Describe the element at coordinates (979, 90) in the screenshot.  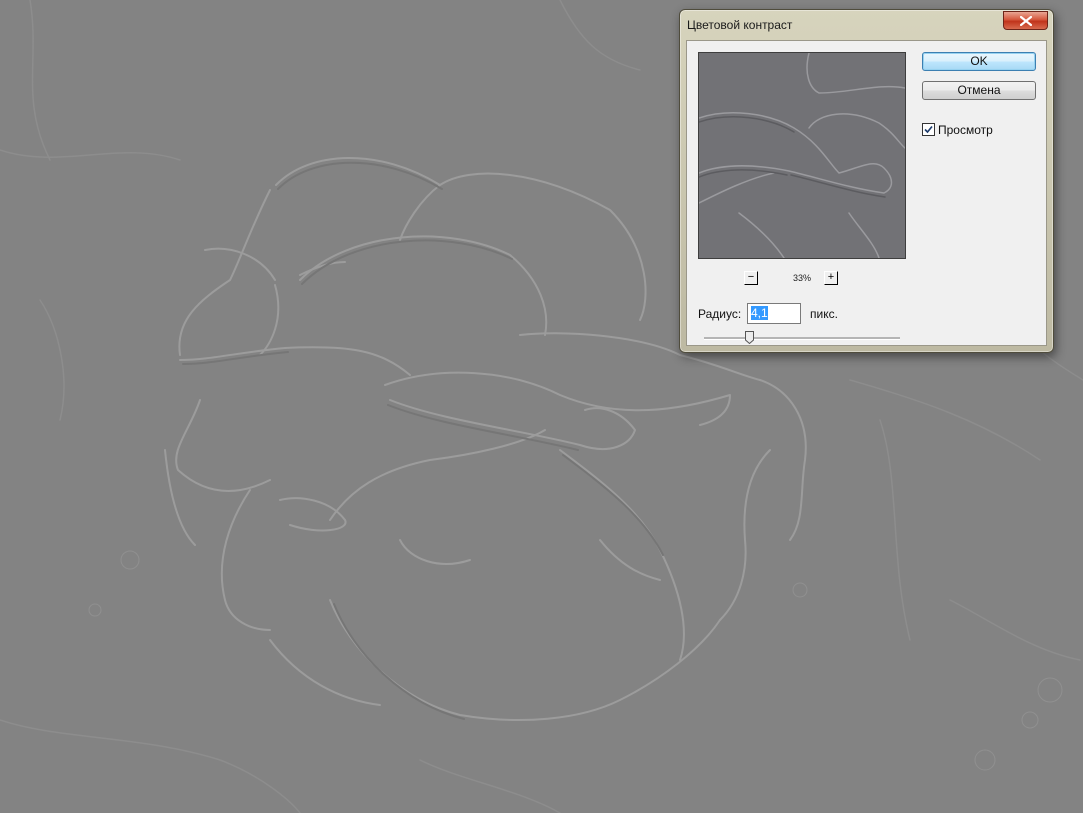
I see `cancel-button: Отмена` at that location.